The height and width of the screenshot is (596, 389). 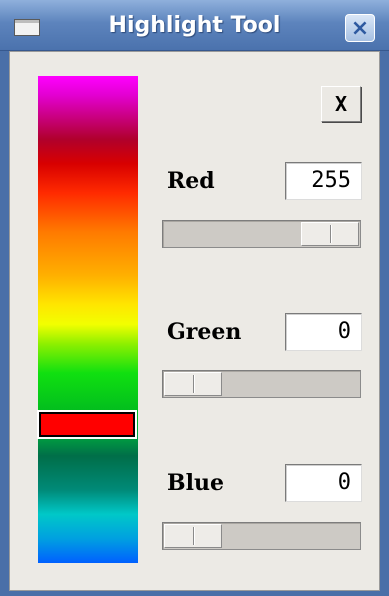 I want to click on green-label: Green, so click(x=204, y=332).